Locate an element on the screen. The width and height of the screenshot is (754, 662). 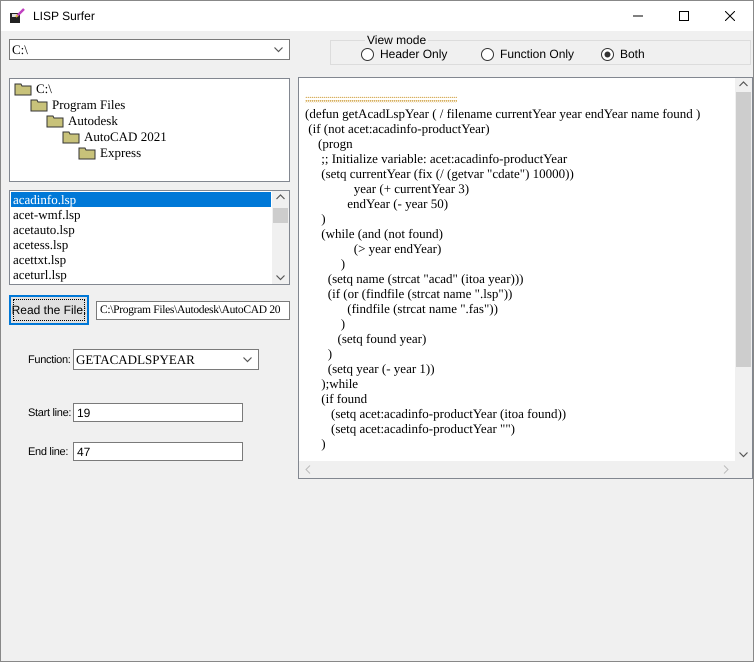
code-line: (setq found year) is located at coordinates (382, 338).